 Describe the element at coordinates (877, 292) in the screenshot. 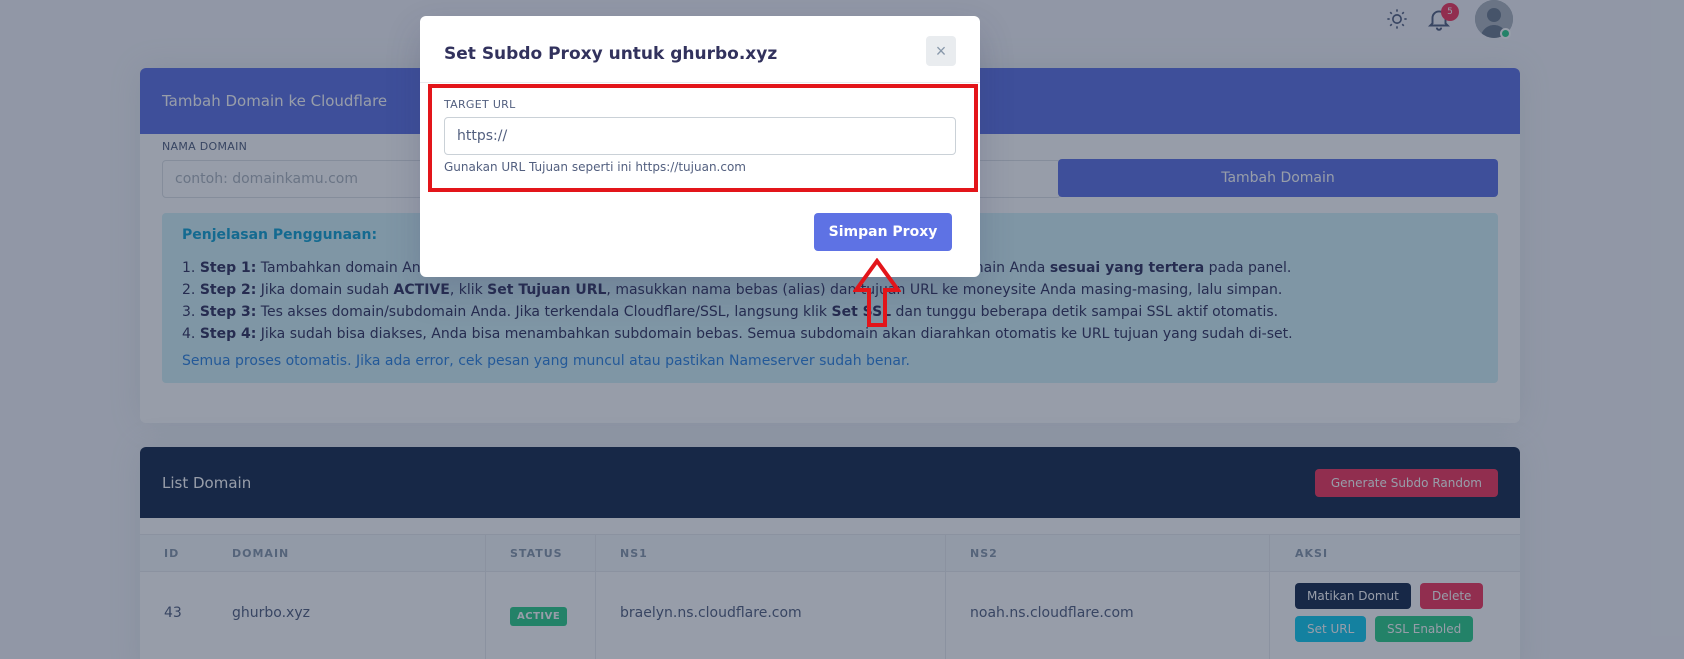

I see `arrow-up-icon` at that location.